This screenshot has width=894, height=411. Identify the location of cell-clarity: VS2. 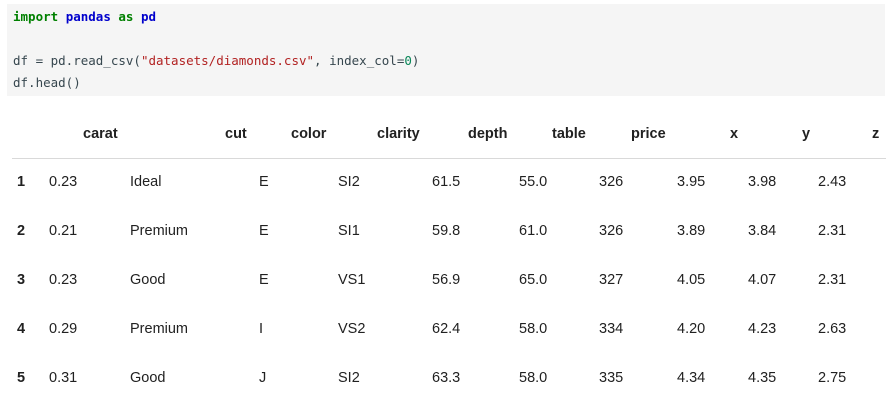
(352, 329).